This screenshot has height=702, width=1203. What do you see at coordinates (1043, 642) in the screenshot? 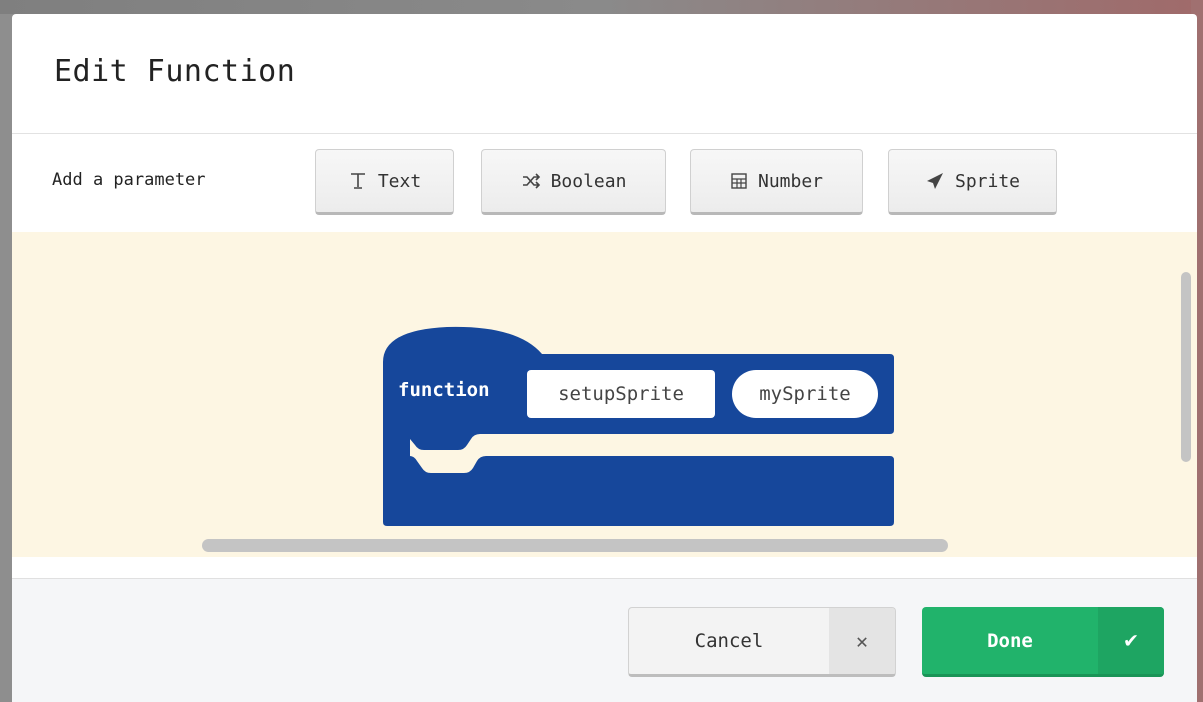
I see `done-button: Done ✔` at bounding box center [1043, 642].